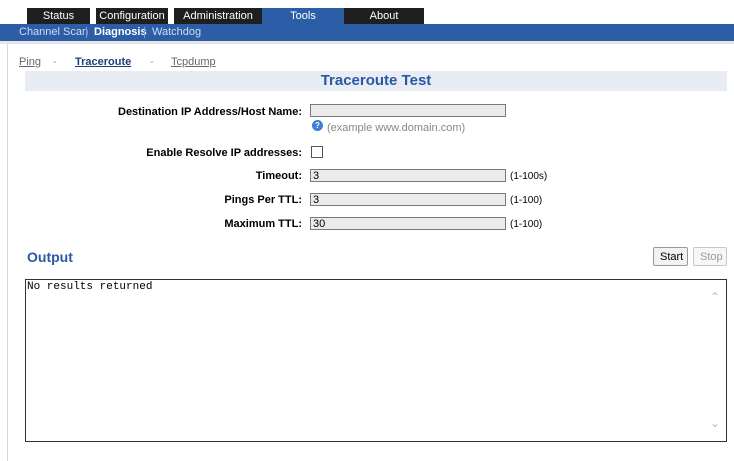 This screenshot has width=734, height=461. Describe the element at coordinates (218, 16) in the screenshot. I see `tab-administration: Administration` at that location.